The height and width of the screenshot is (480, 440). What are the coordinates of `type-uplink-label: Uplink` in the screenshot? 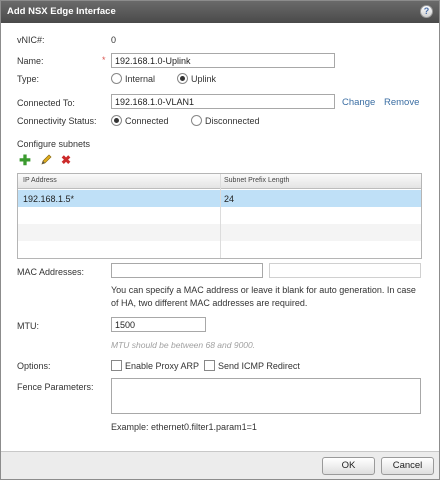 It's located at (204, 79).